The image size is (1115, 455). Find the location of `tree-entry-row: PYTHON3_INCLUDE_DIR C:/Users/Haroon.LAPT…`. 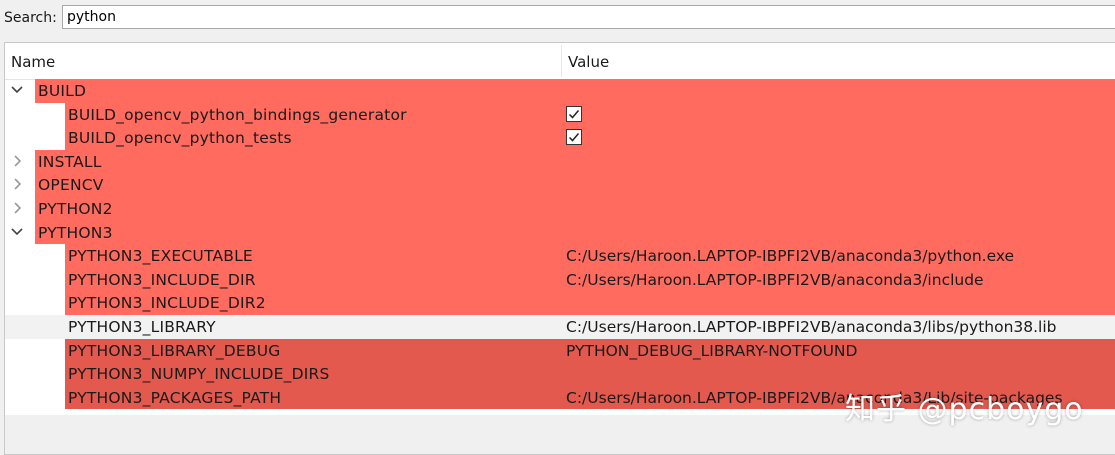

tree-entry-row: PYTHON3_INCLUDE_DIR C:/Users/Haroon.LAPT… is located at coordinates (560, 279).